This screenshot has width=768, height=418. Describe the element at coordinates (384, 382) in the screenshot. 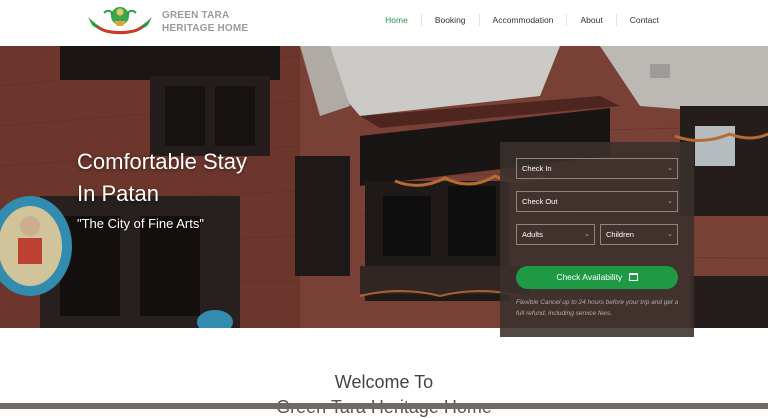

I see `welcome-heading: Welcome To` at that location.